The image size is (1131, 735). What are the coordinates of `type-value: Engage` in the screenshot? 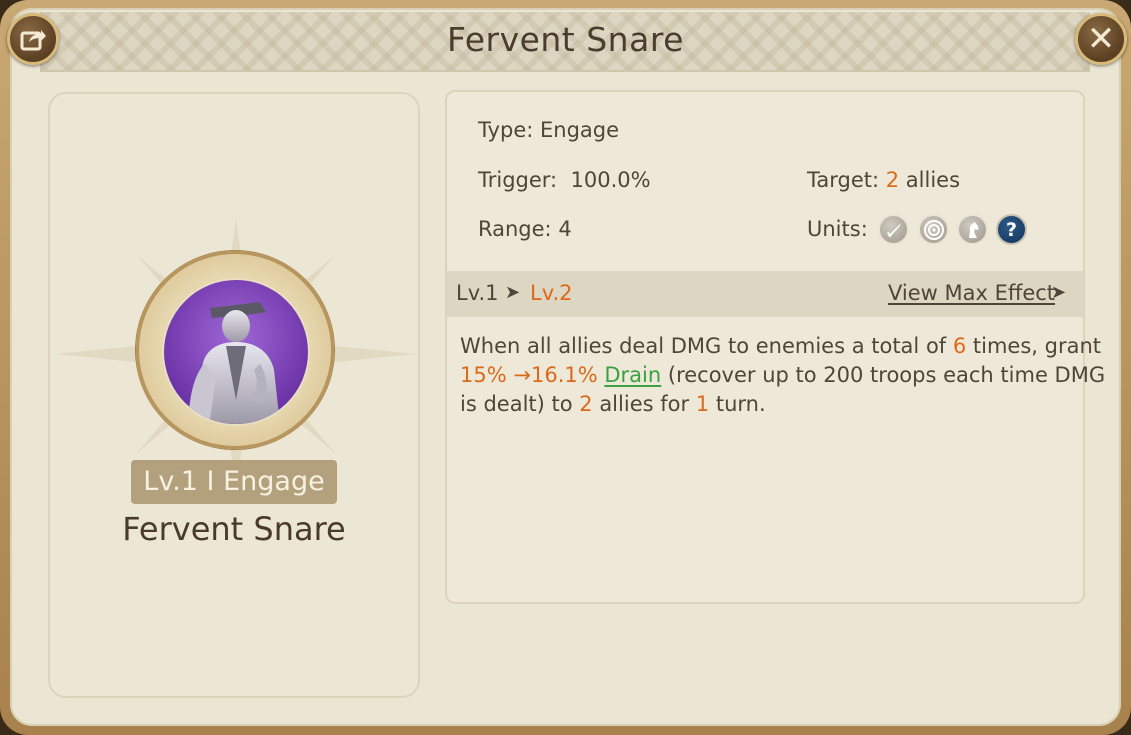 It's located at (580, 130).